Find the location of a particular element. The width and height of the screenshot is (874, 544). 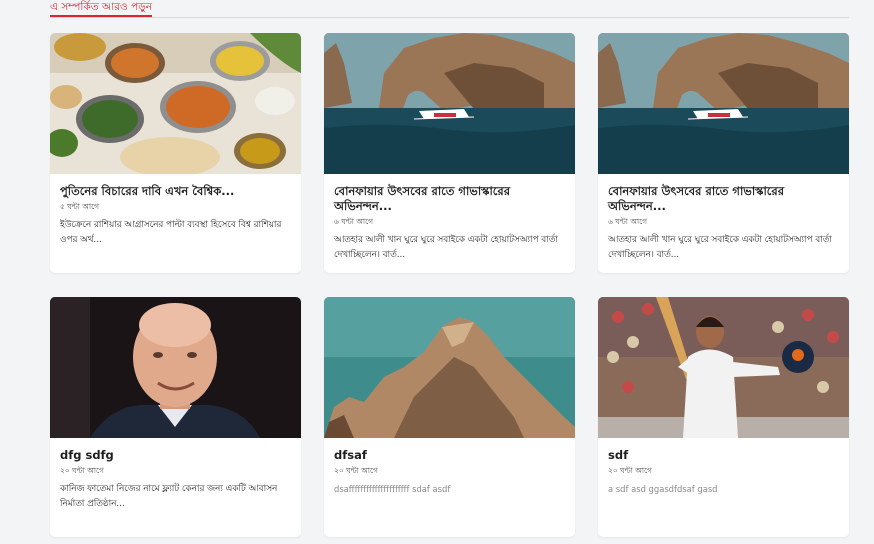

portrait-man-image is located at coordinates (175, 367).